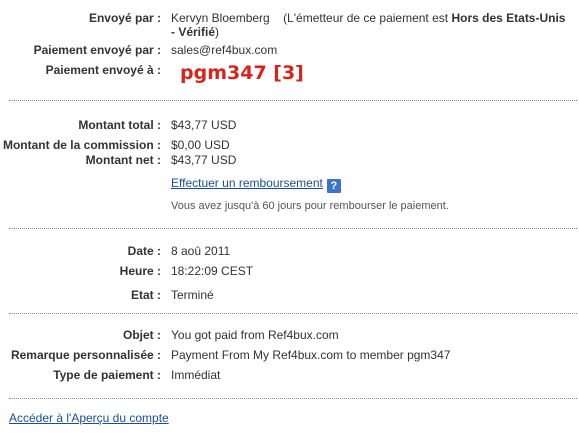 This screenshot has width=579, height=435. What do you see at coordinates (85, 355) in the screenshot?
I see `personal-note-label: Remarque personnalisée :` at bounding box center [85, 355].